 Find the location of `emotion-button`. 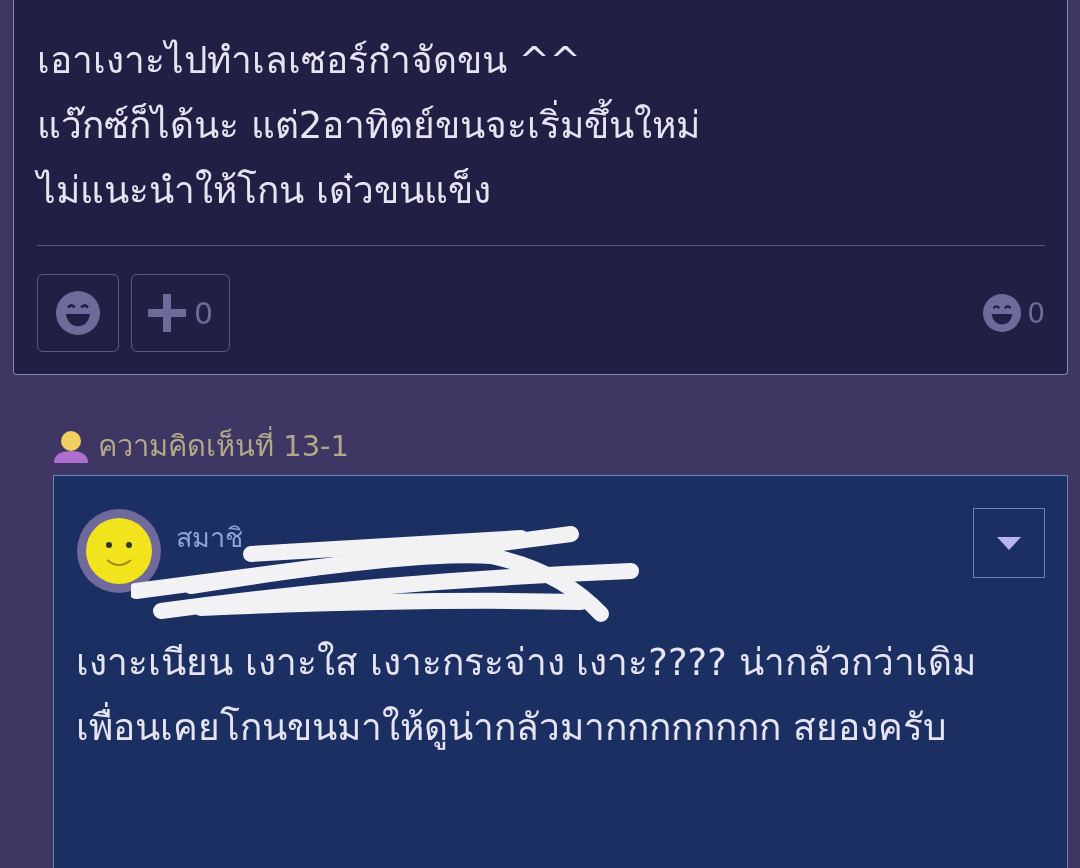

emotion-button is located at coordinates (78, 313).